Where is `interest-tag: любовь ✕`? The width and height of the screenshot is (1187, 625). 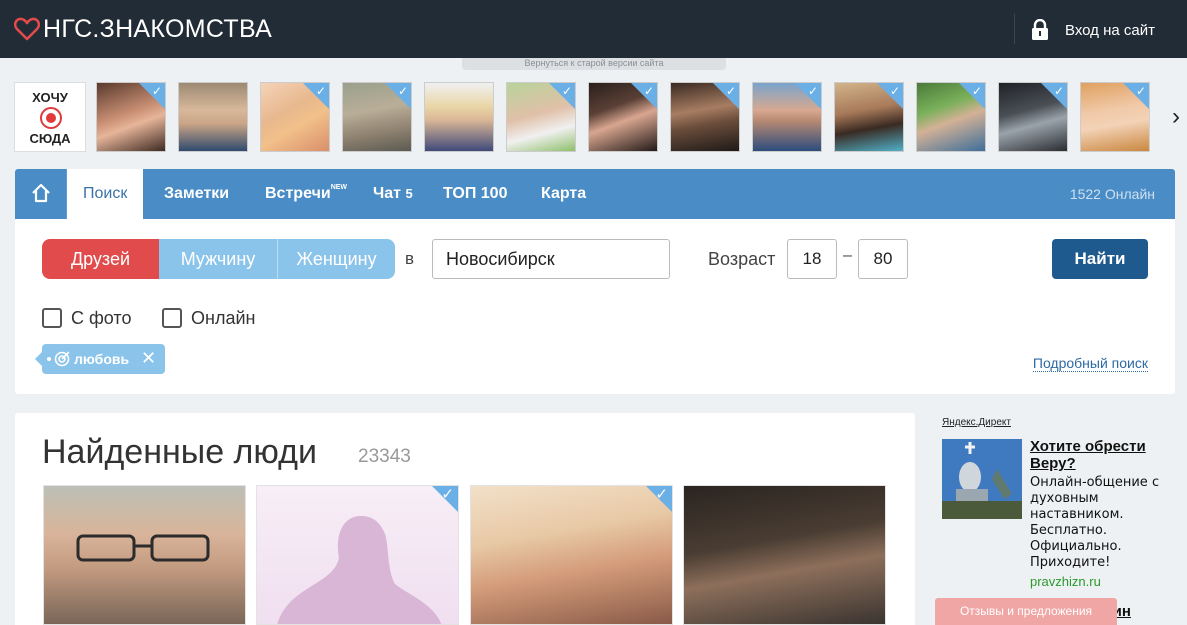
interest-tag: любовь ✕ is located at coordinates (100, 359).